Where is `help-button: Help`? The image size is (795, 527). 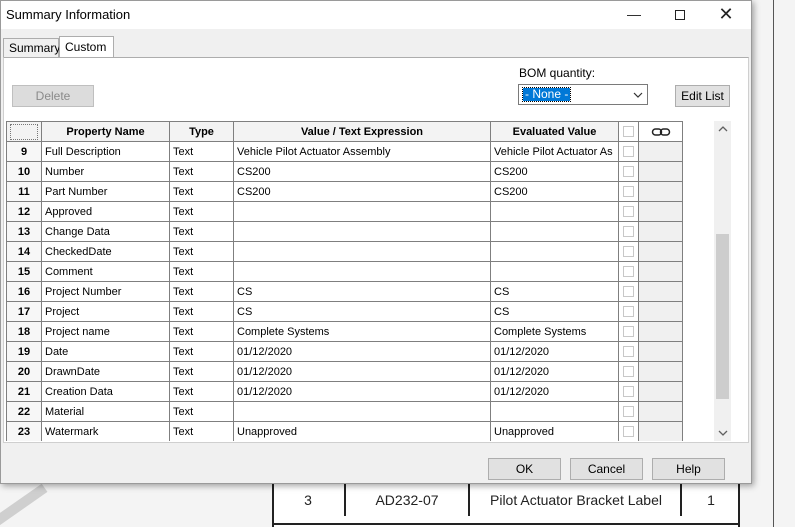
help-button: Help is located at coordinates (688, 469).